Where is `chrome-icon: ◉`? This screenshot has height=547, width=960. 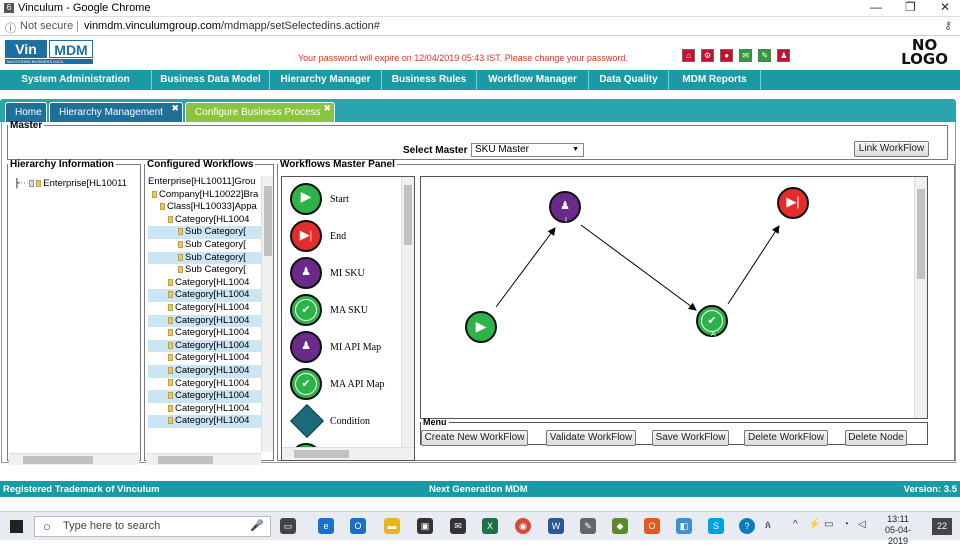 chrome-icon: ◉ is located at coordinates (523, 526).